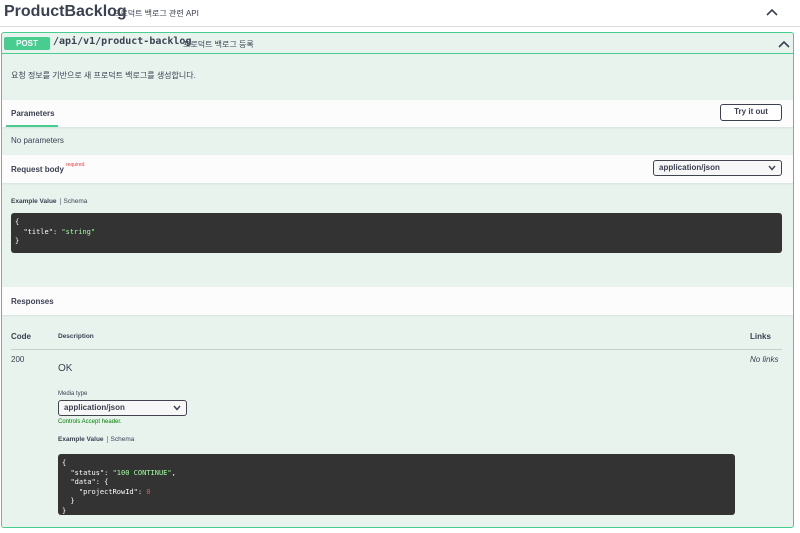 Image resolution: width=800 pixels, height=533 pixels. Describe the element at coordinates (397, 43) in the screenshot. I see `operation-summary: POST /api/v1/product-backlog 프로덕트 백로그 등록` at that location.